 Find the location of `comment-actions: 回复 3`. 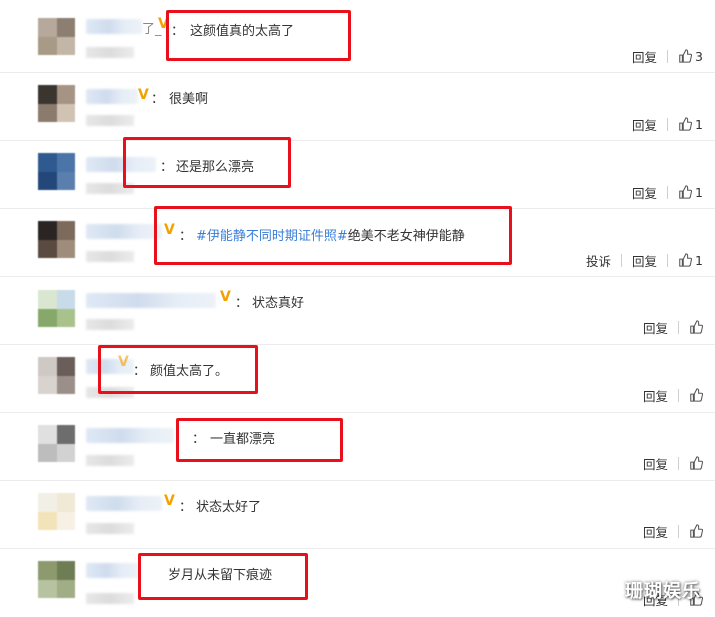

comment-actions: 回复 3 is located at coordinates (667, 56).